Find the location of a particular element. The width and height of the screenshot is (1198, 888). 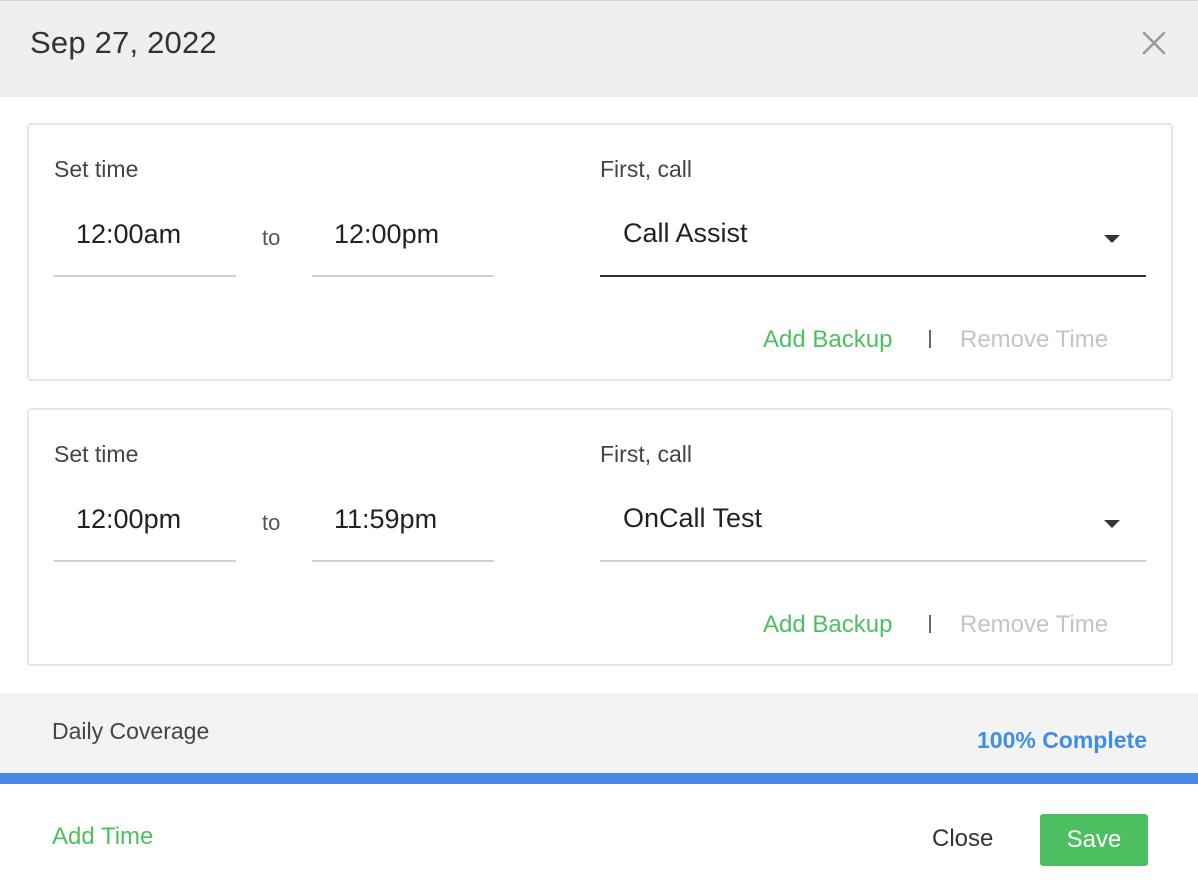

daily-coverage-label: Daily Coverage is located at coordinates (131, 731).